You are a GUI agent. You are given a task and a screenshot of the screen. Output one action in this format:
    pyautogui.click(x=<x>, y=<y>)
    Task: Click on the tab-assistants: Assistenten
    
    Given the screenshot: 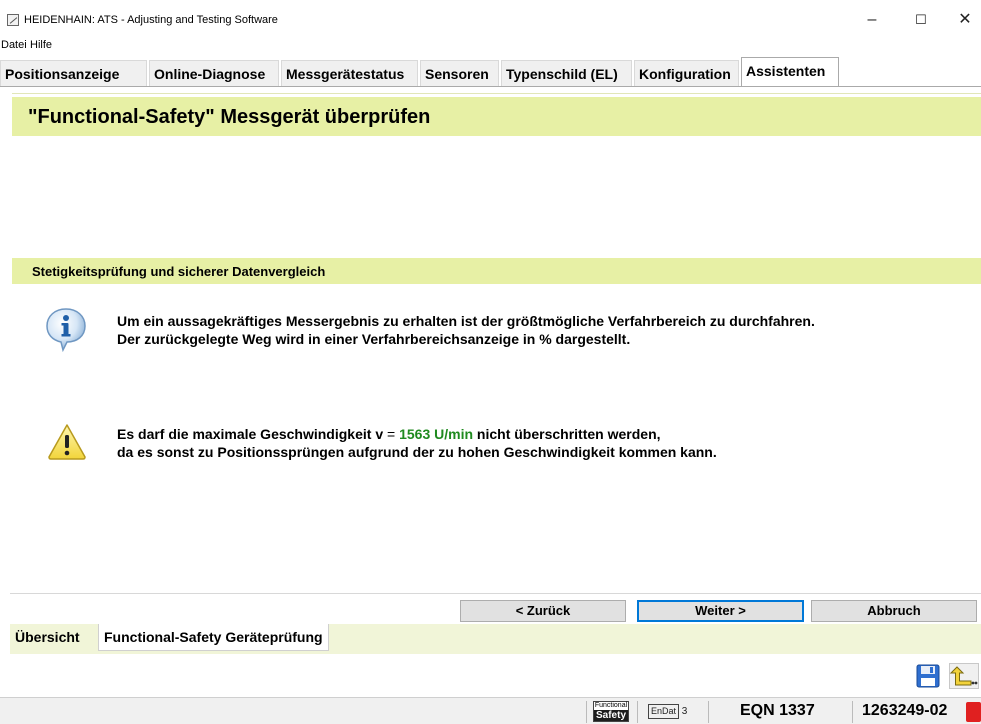 What is the action you would take?
    pyautogui.click(x=790, y=72)
    